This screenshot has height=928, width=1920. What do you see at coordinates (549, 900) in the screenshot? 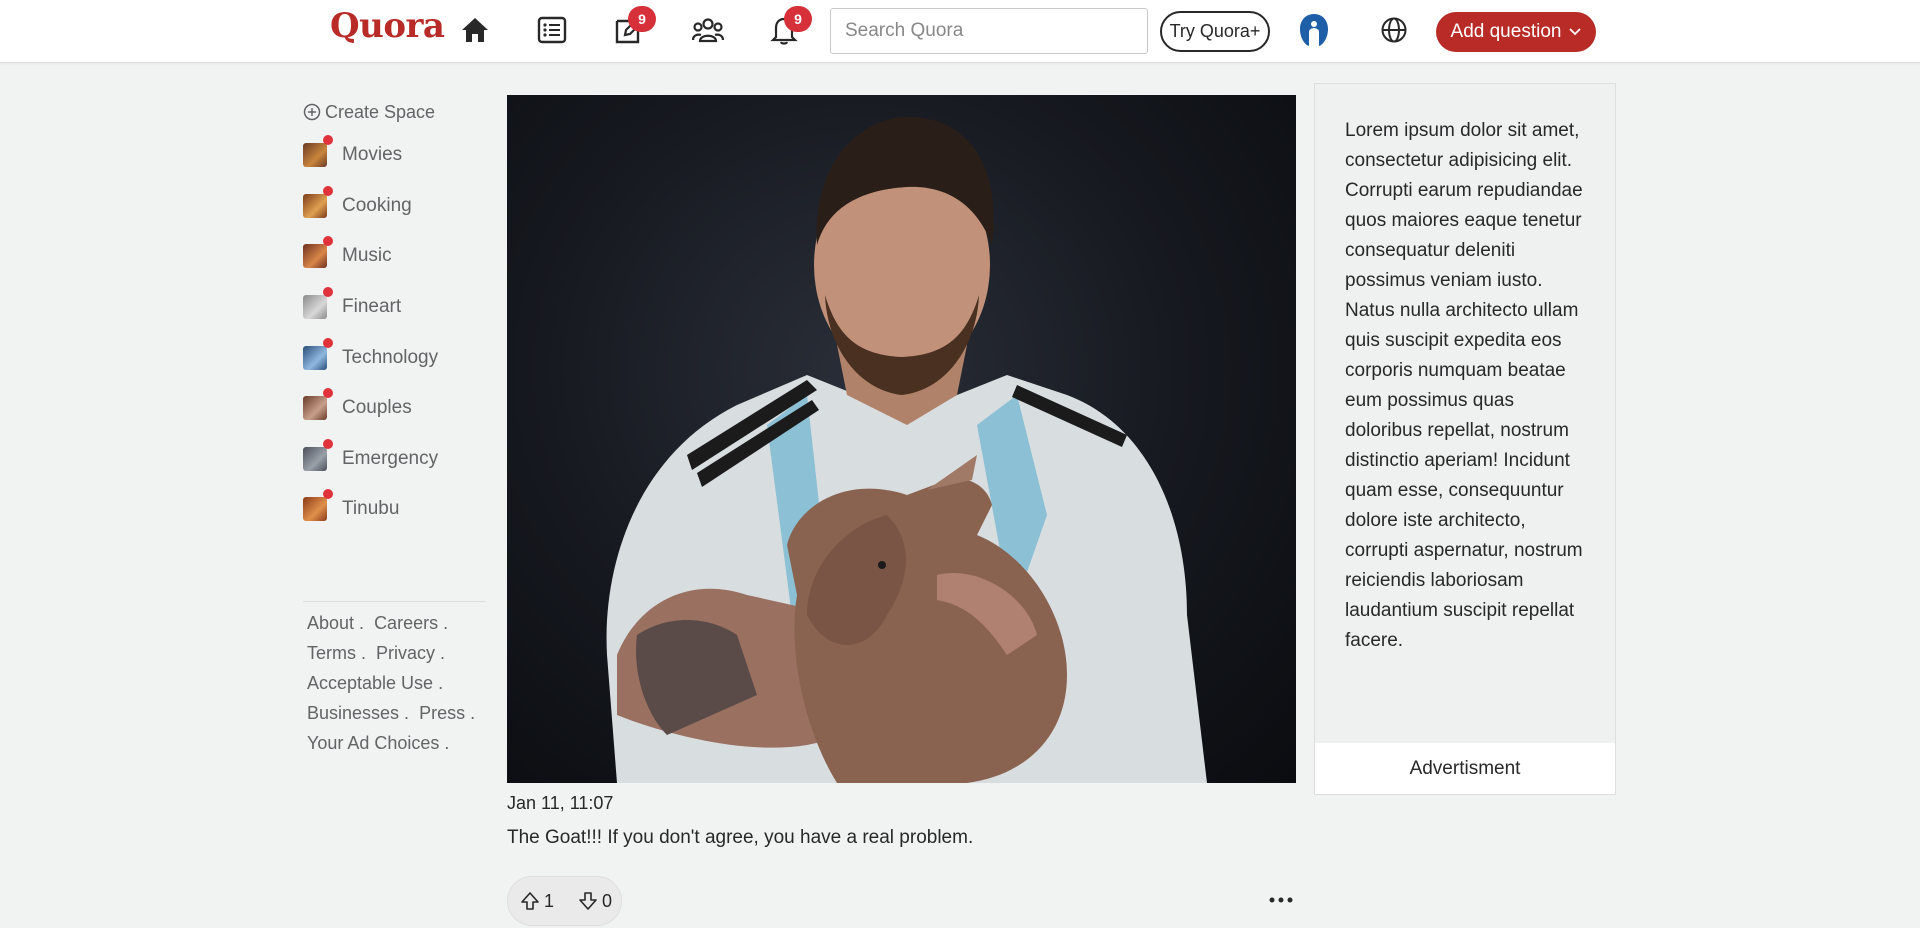
I see `upvote-count: 1` at bounding box center [549, 900].